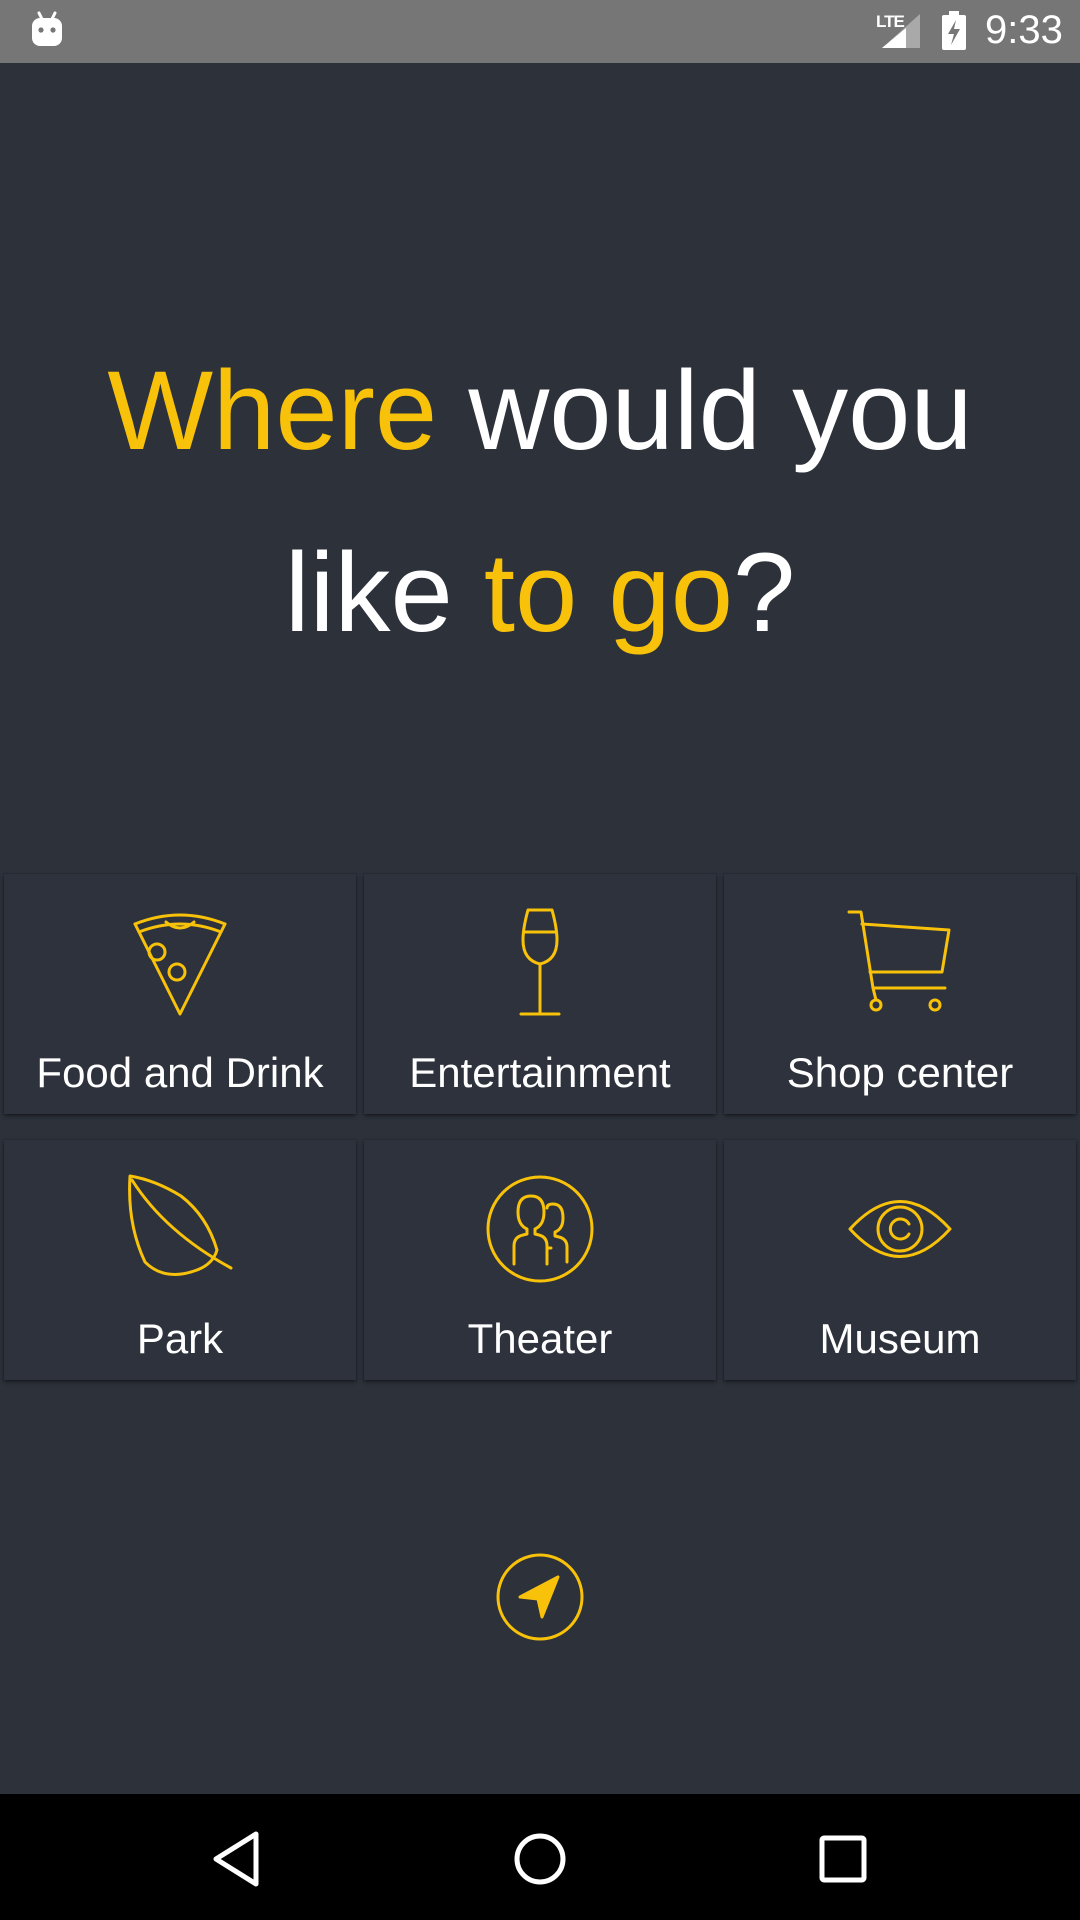 This screenshot has width=1080, height=1920. What do you see at coordinates (180, 1072) in the screenshot?
I see `category-label: Food and Drink` at bounding box center [180, 1072].